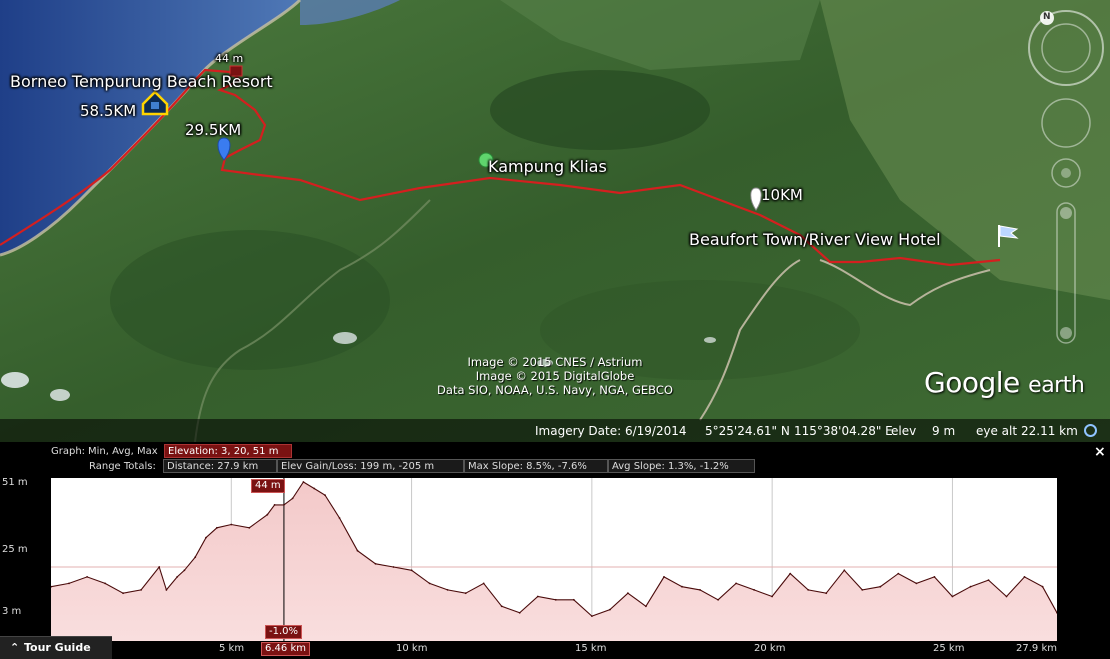 This screenshot has height=659, width=1110. I want to click on elev-gain-loss-box: Elev Gain/Loss: 199 m, -205 m, so click(370, 466).